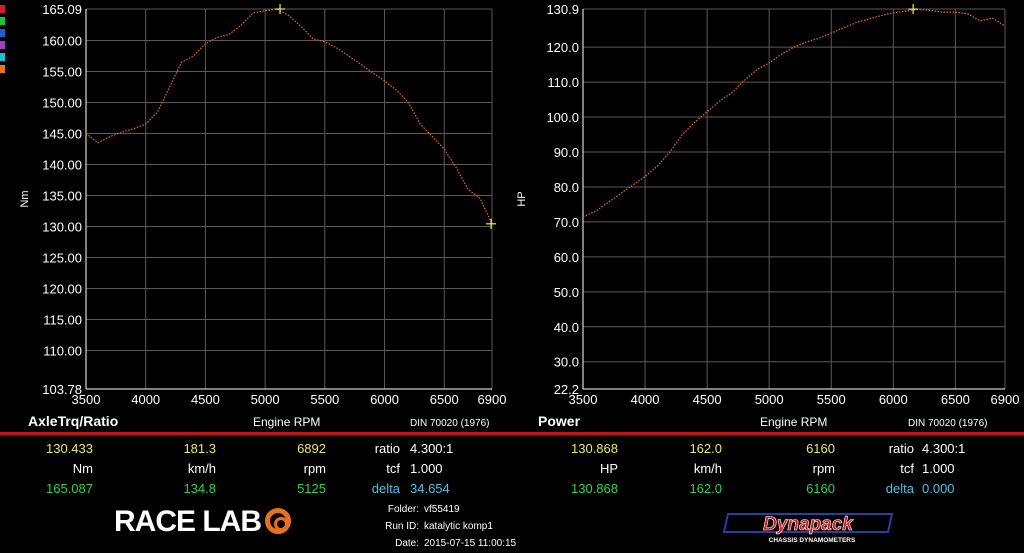  I want to click on power-y-tick-label: 22.2, so click(566, 389).